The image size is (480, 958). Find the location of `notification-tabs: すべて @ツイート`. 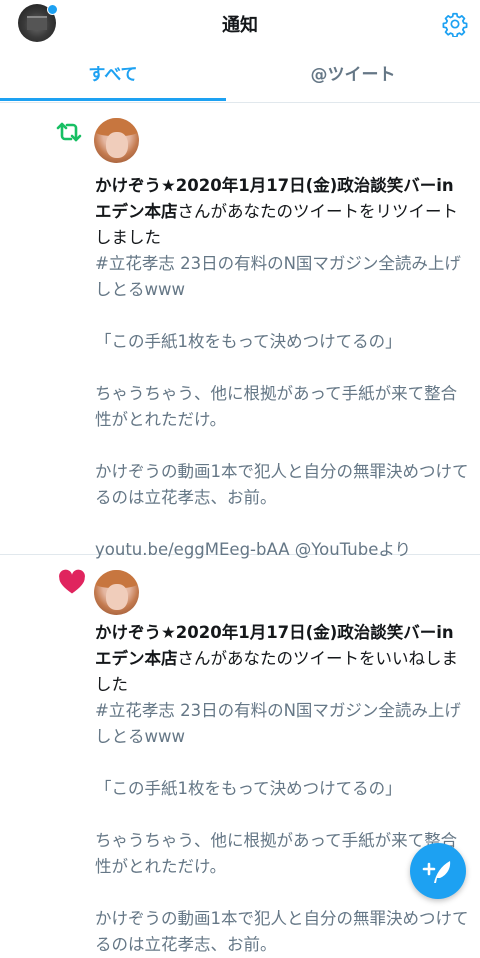

notification-tabs: すべて @ツイート is located at coordinates (240, 76).